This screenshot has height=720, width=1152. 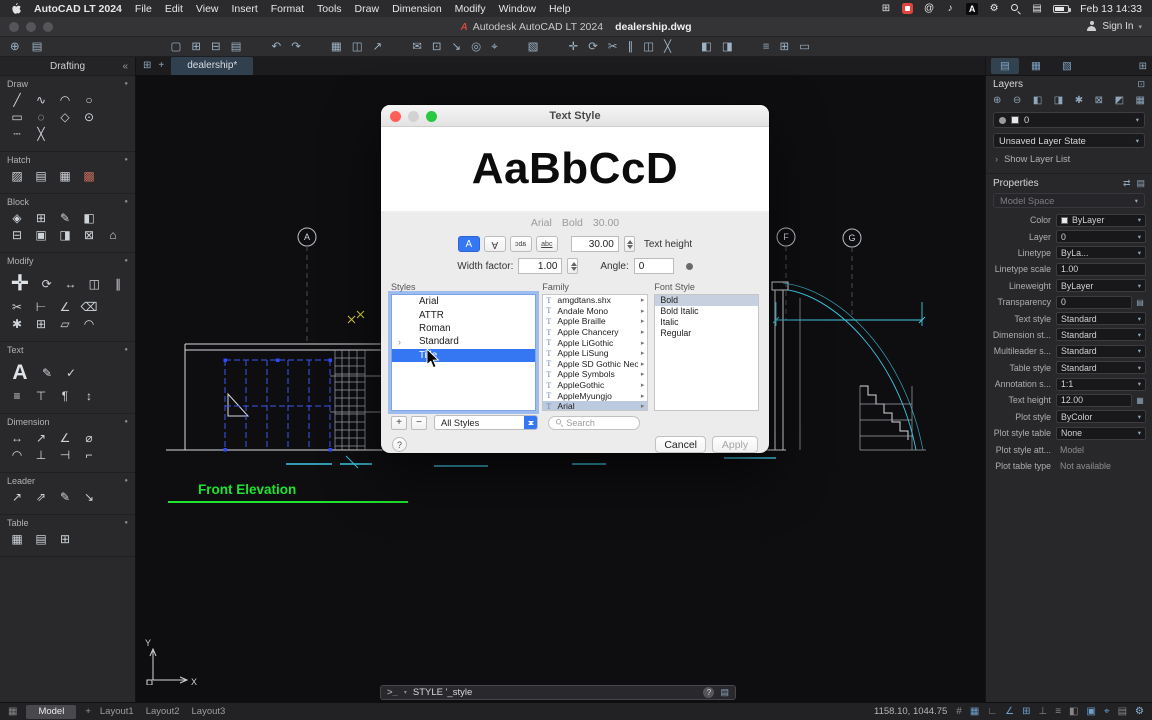 I want to click on tab-layout3: Layout3, so click(x=209, y=711).